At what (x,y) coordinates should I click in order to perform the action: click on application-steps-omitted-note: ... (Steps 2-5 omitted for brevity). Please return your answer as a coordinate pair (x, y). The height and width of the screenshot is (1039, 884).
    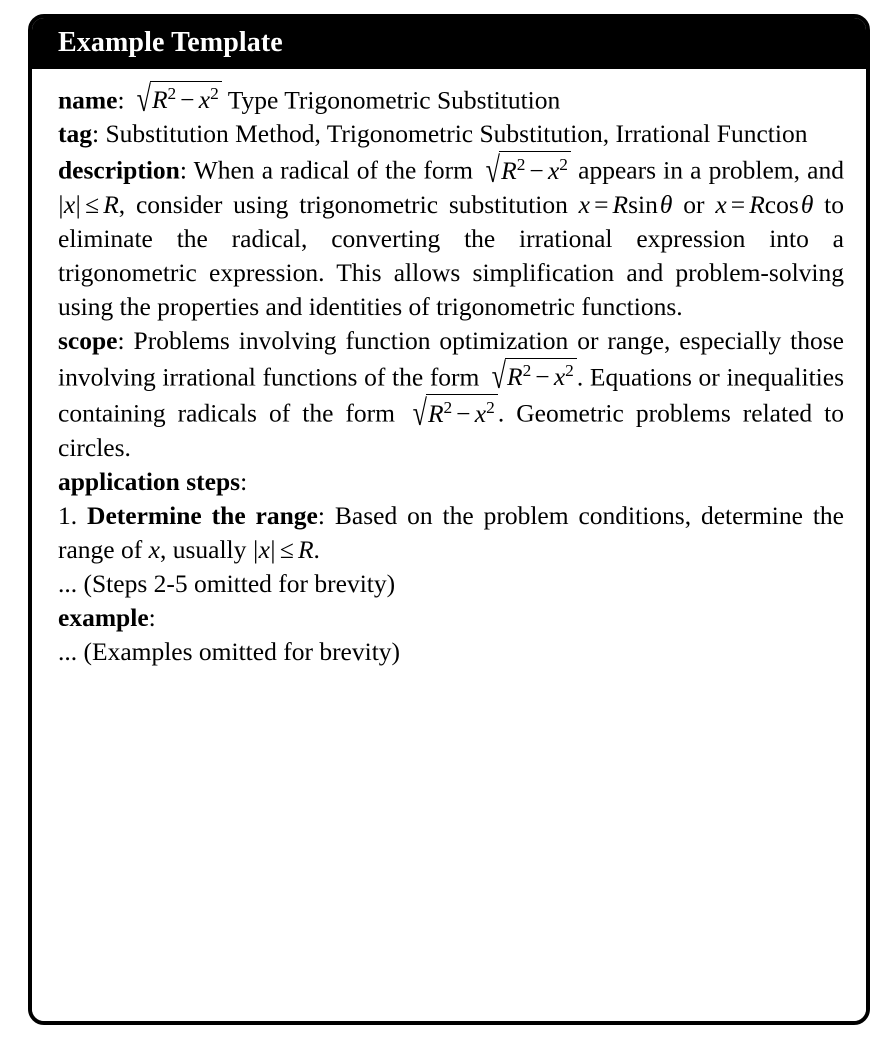
    Looking at the image, I should click on (227, 583).